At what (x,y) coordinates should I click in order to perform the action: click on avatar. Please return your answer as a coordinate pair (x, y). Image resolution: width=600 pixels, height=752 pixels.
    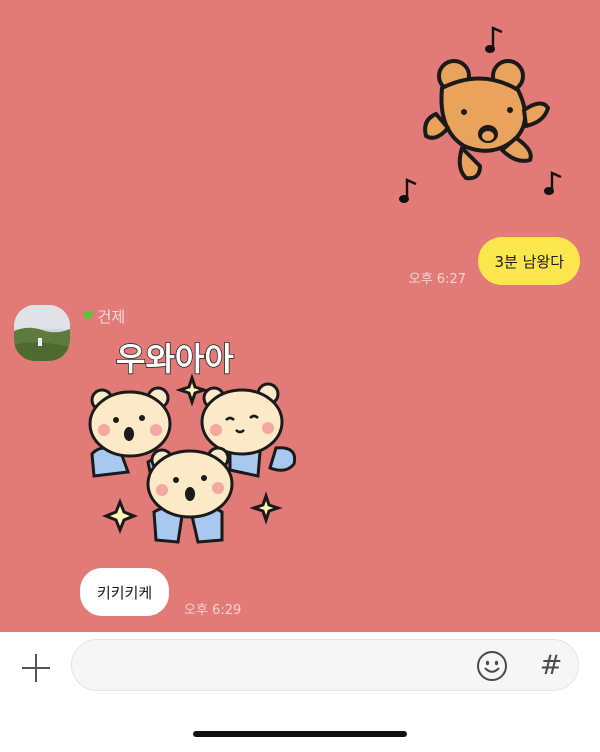
    Looking at the image, I should click on (42, 333).